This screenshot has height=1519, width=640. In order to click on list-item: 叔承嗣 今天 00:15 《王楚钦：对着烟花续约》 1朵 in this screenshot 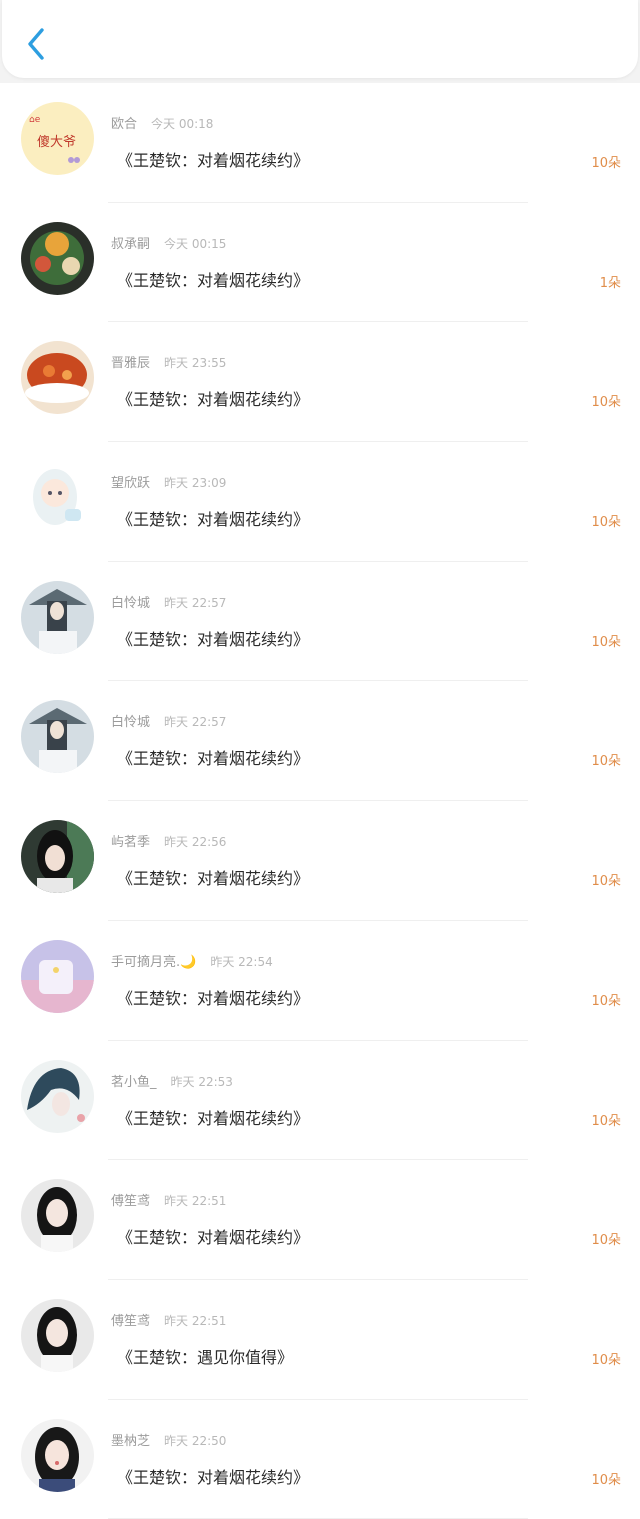, I will do `click(320, 262)`.